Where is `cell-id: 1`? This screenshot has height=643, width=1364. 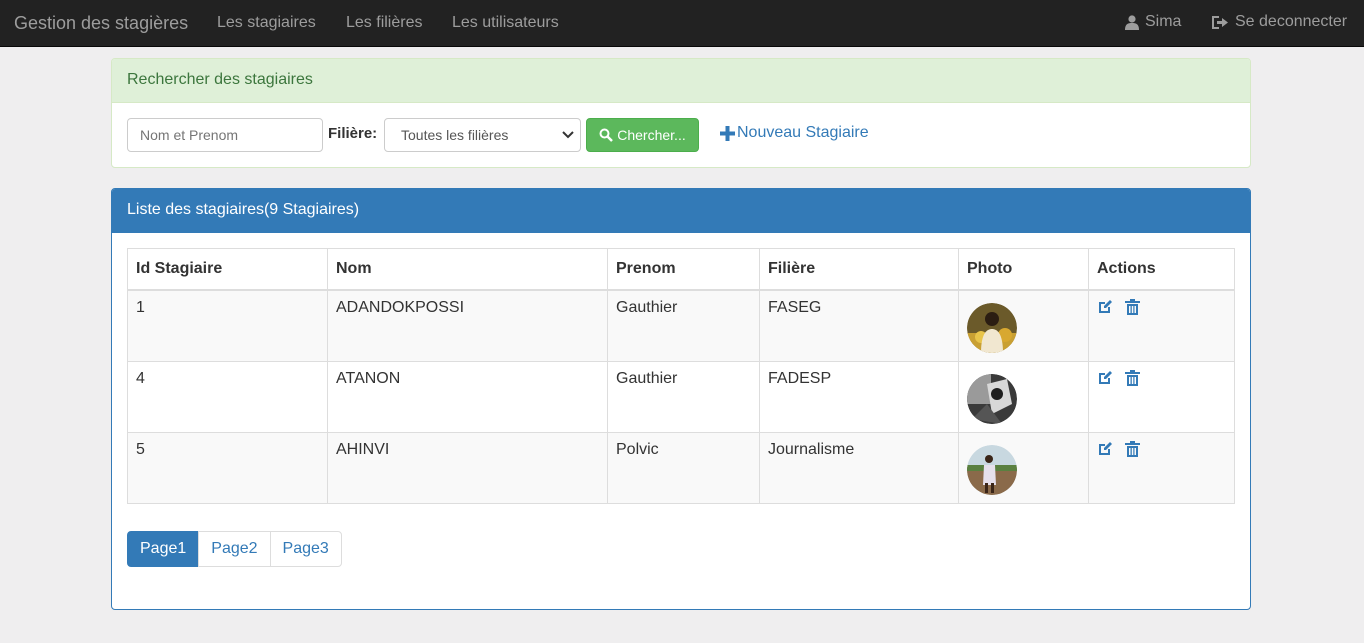 cell-id: 1 is located at coordinates (227, 325).